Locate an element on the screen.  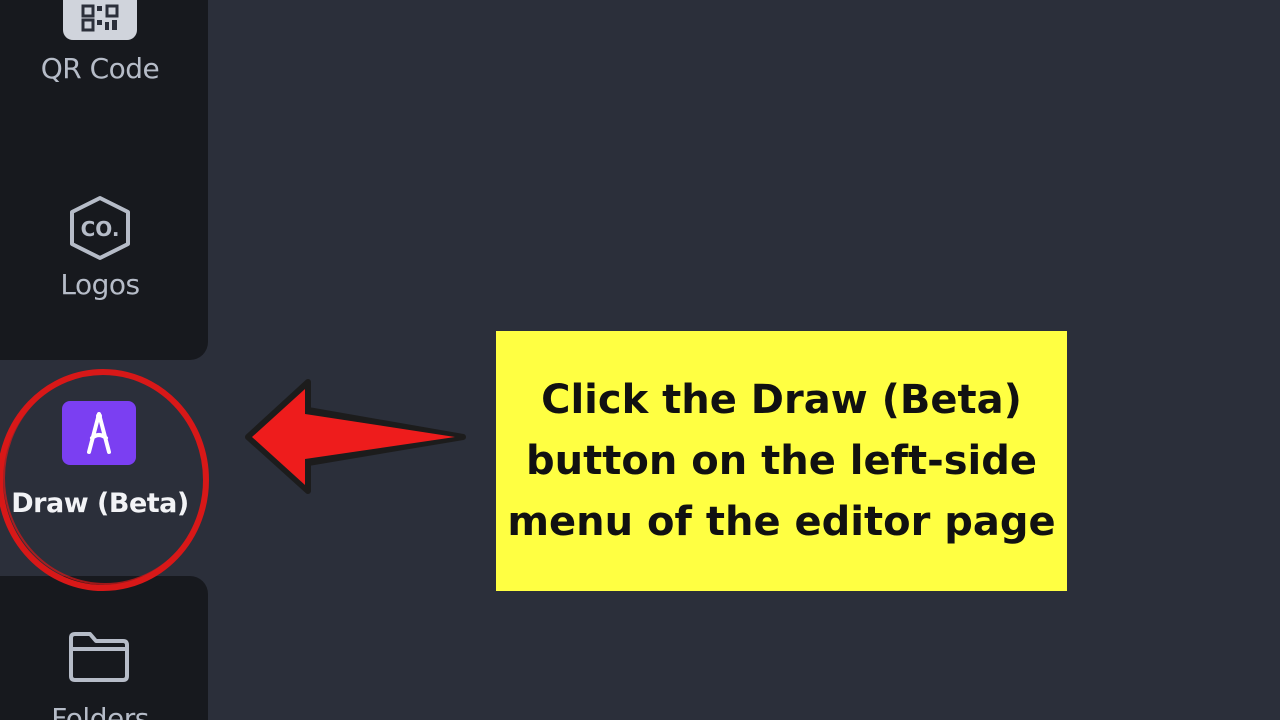
logos-icon-text: CO. is located at coordinates (100, 229).